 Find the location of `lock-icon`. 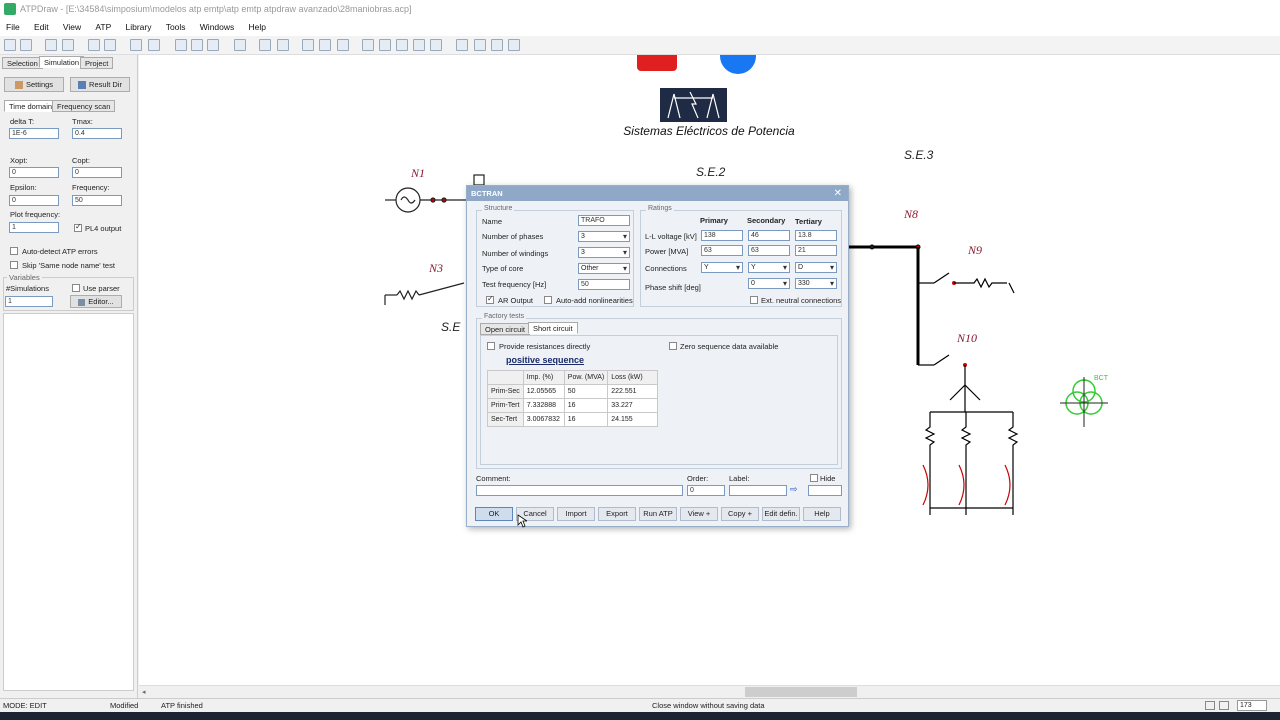

lock-icon is located at coordinates (402, 45).